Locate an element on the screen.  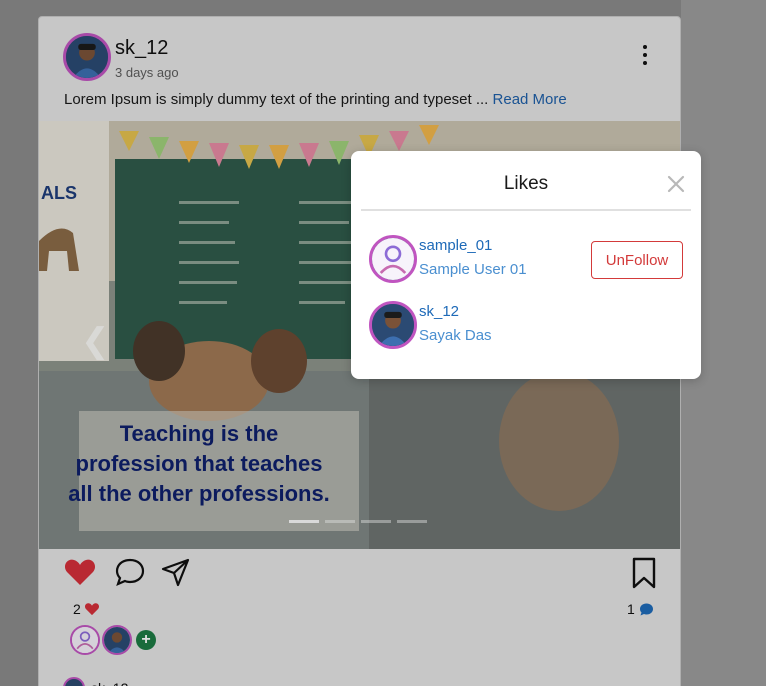
like-username: sample_01 is located at coordinates (455, 245).